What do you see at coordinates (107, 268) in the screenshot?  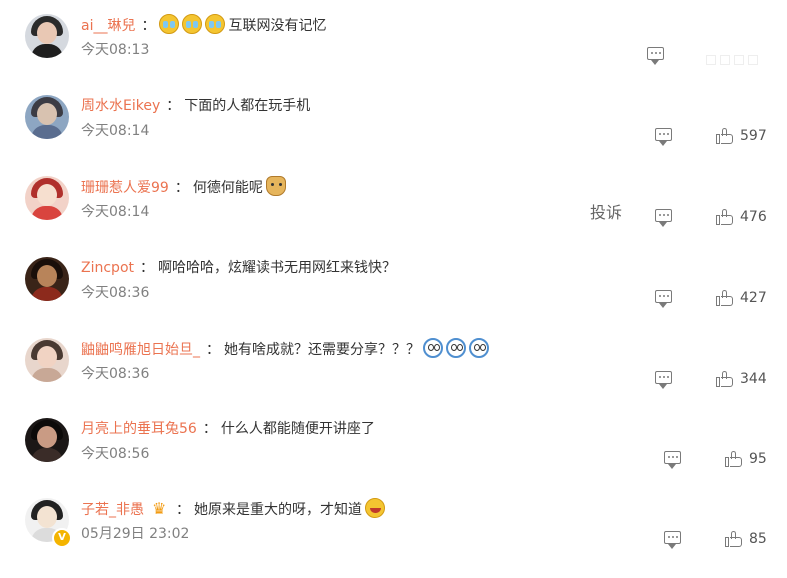 I see `username-link: Zincpot` at bounding box center [107, 268].